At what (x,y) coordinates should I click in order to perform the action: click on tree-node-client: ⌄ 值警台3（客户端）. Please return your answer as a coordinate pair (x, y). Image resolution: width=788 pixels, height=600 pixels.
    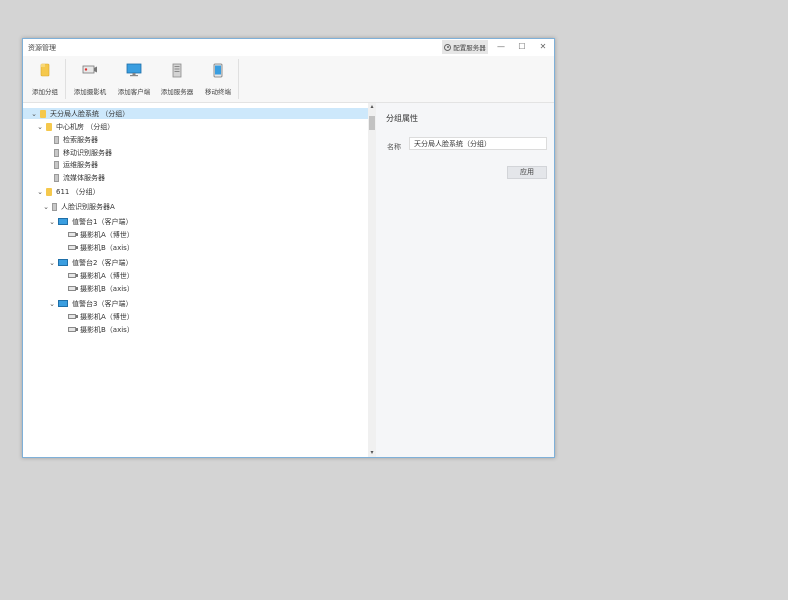
    Looking at the image, I should click on (195, 303).